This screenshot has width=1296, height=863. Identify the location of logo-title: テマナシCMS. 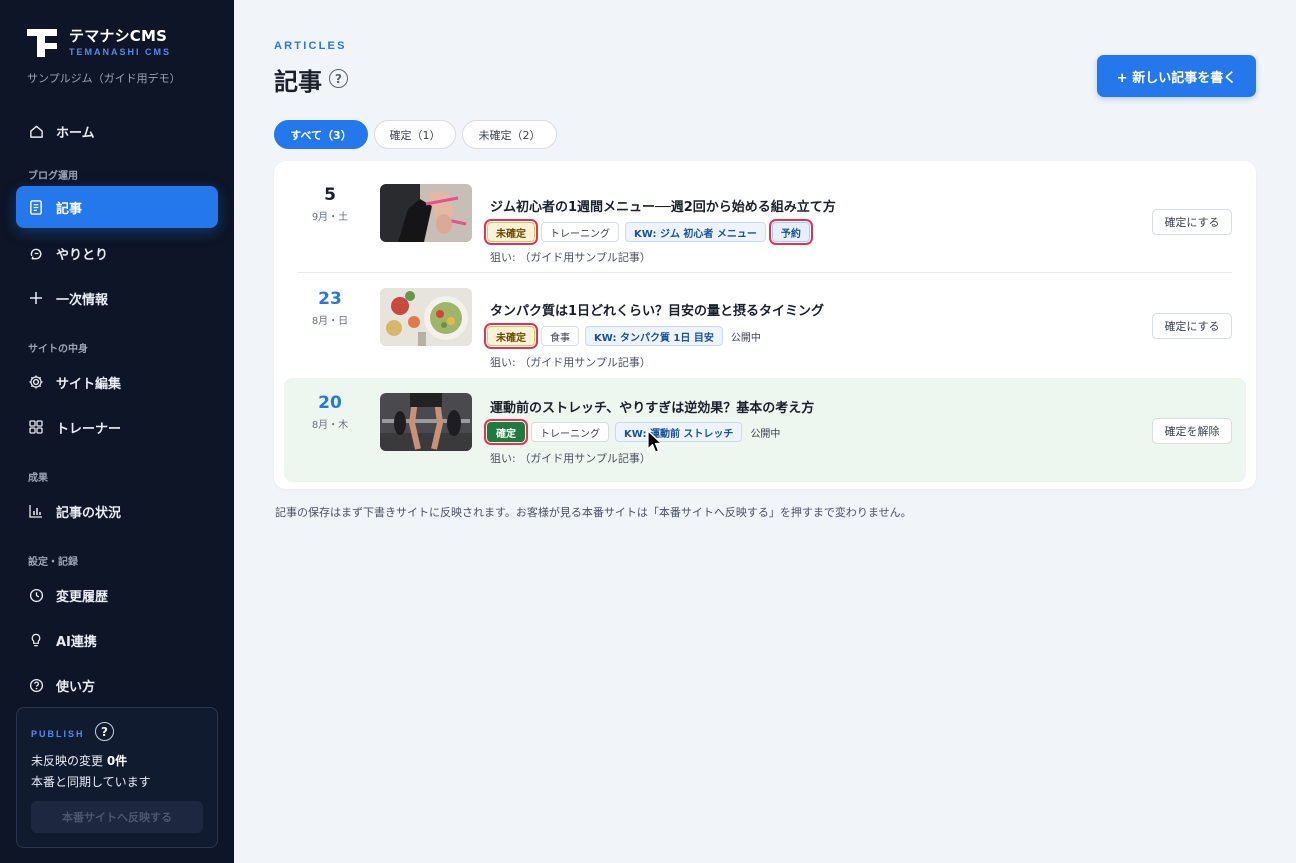
(118, 36).